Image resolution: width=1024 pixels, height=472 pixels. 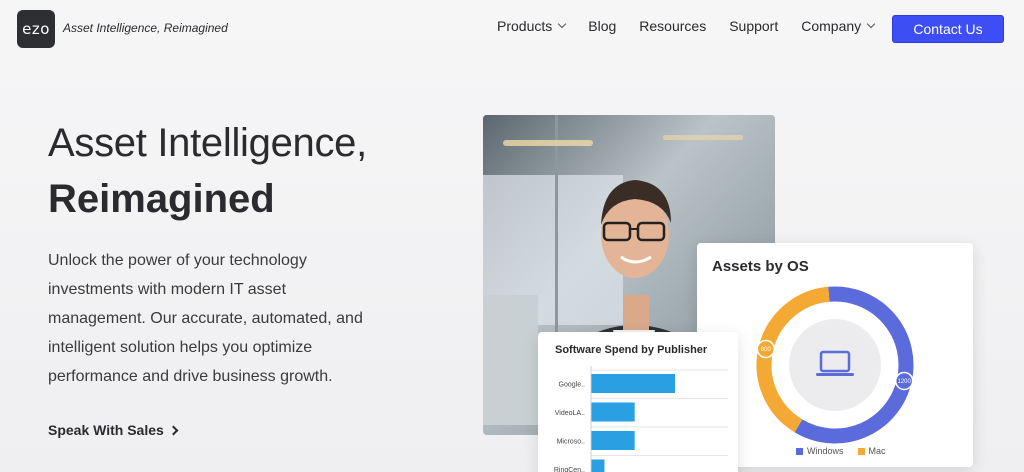 What do you see at coordinates (641, 419) in the screenshot?
I see `spend-bar-chart: Google.. VideoLA.. Microso.. RingCen..` at bounding box center [641, 419].